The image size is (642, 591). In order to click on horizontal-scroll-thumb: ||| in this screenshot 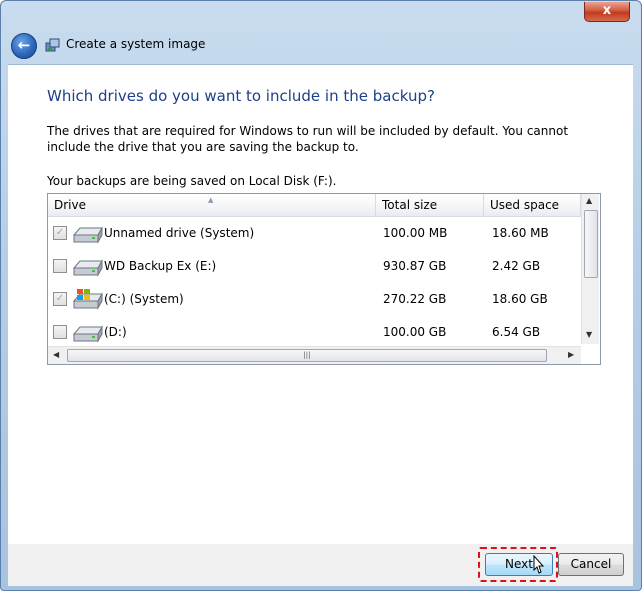, I will do `click(307, 355)`.